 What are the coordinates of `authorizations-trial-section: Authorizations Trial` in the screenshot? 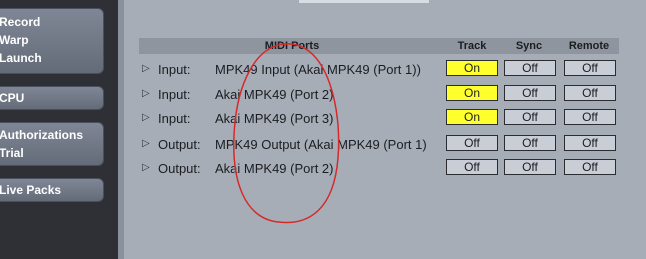 It's located at (52, 144).